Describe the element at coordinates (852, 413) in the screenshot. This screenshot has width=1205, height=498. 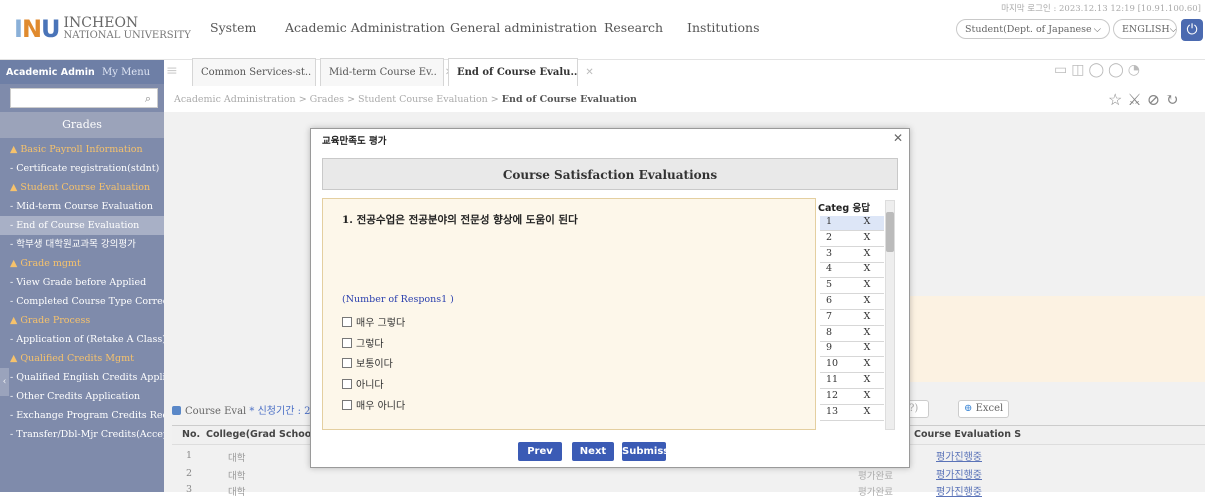
I see `category-row: 13 X` at that location.